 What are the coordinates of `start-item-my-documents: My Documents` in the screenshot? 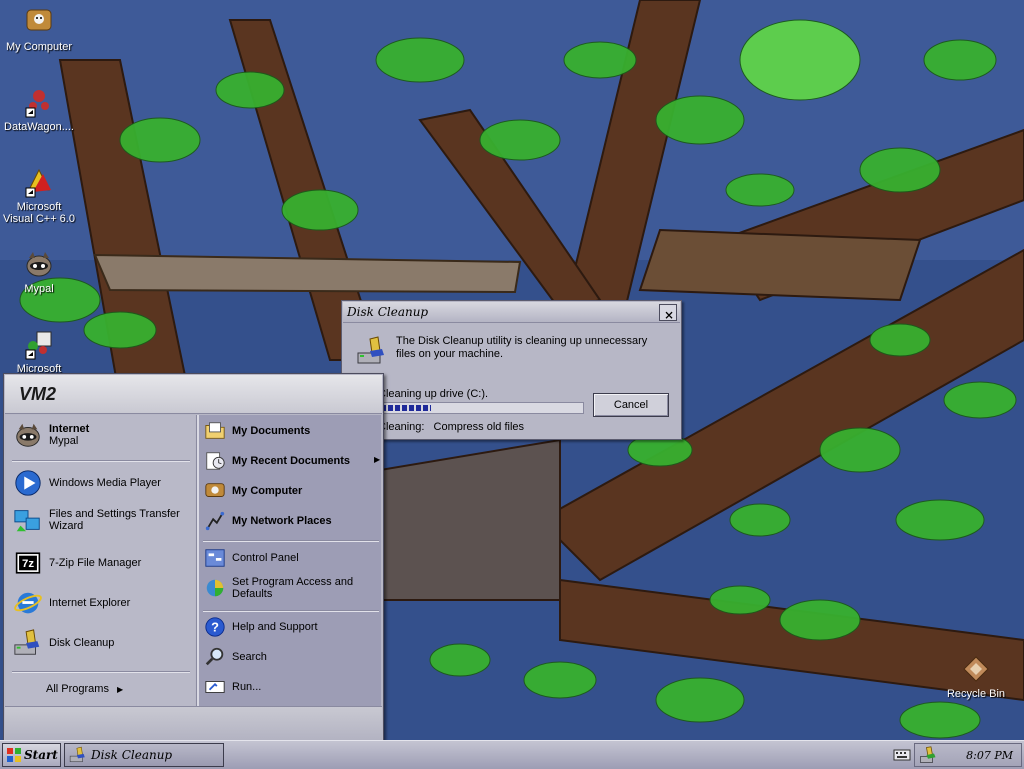 It's located at (291, 431).